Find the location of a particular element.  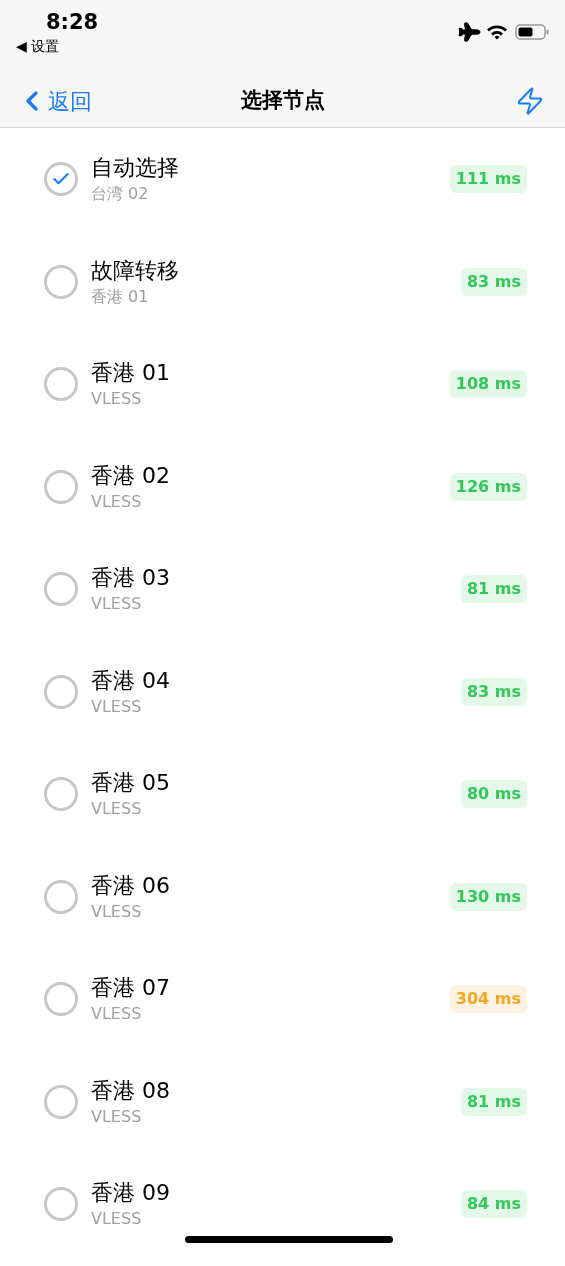

status-time: 8:28 is located at coordinates (72, 22).